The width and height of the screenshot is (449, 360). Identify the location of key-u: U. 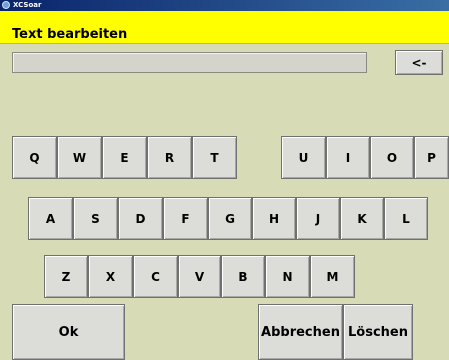
(303, 157).